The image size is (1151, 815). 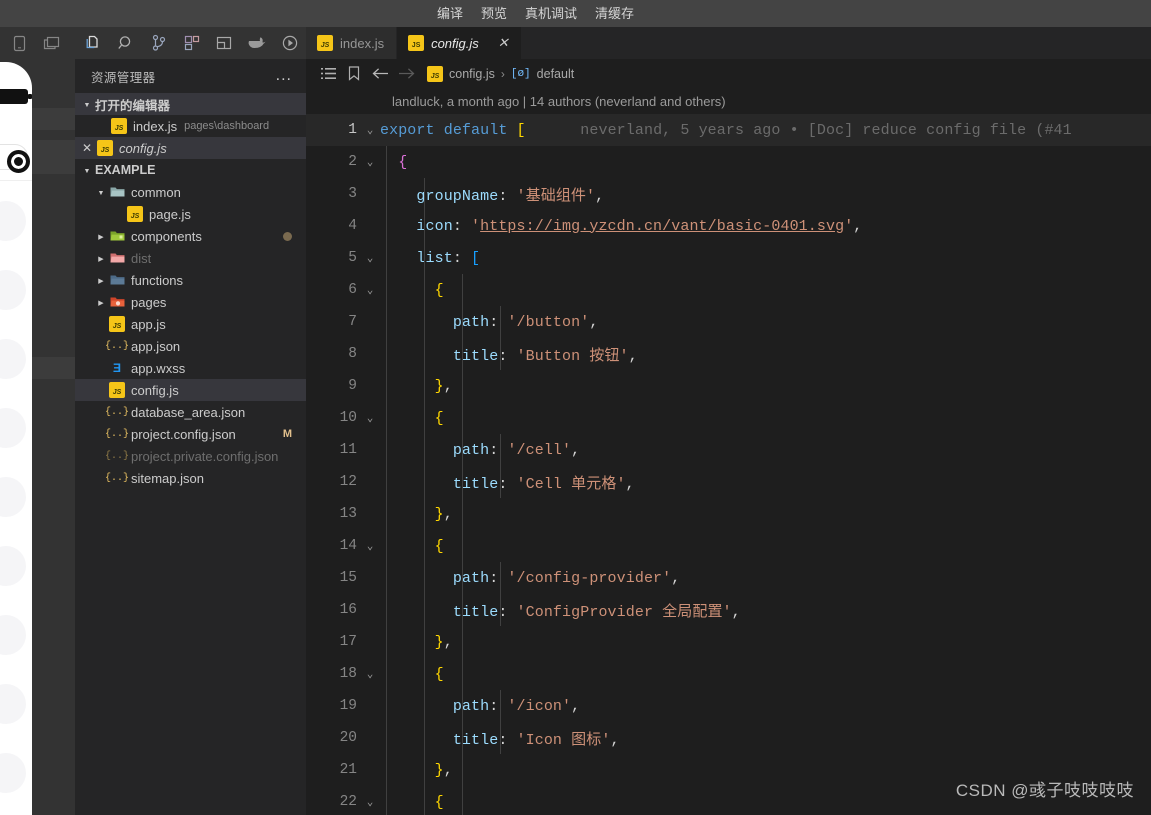 What do you see at coordinates (728, 514) in the screenshot?
I see `code-line: 13 },` at bounding box center [728, 514].